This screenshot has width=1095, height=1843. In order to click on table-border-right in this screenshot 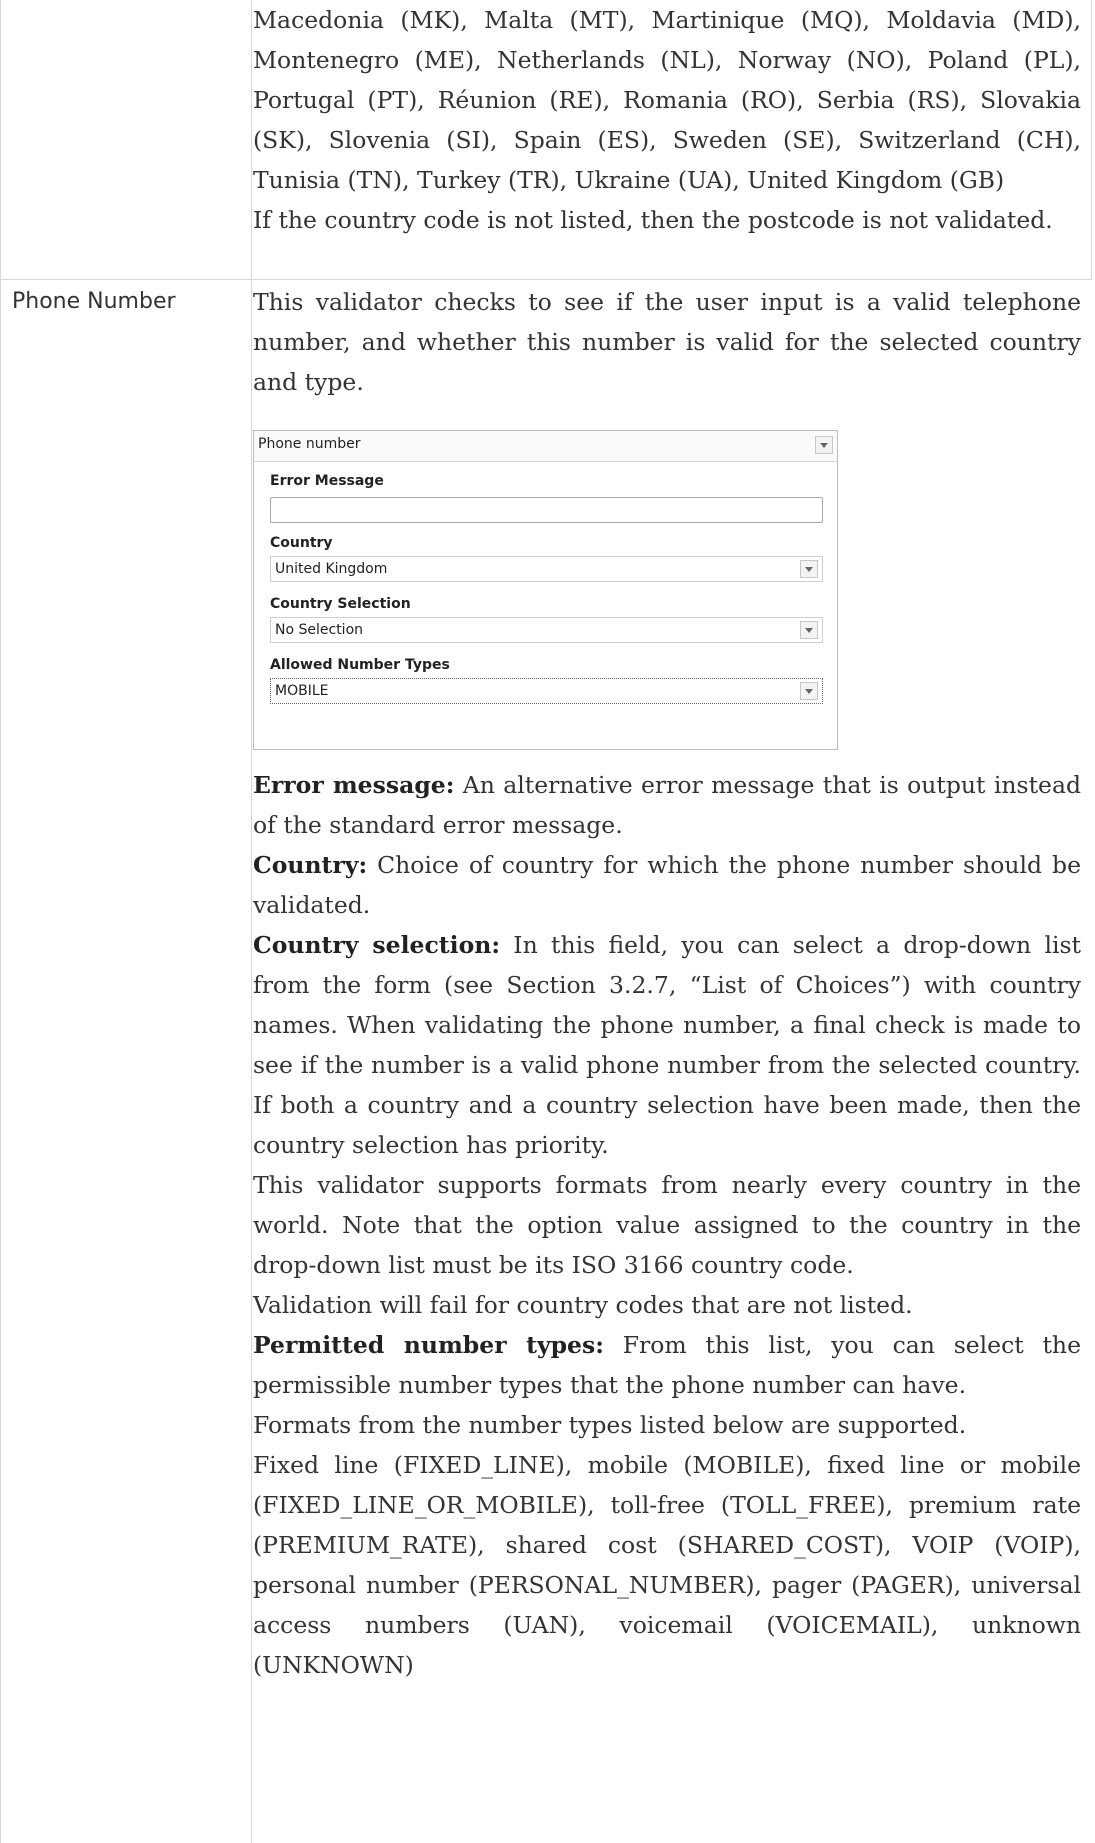, I will do `click(1091, 139)`.